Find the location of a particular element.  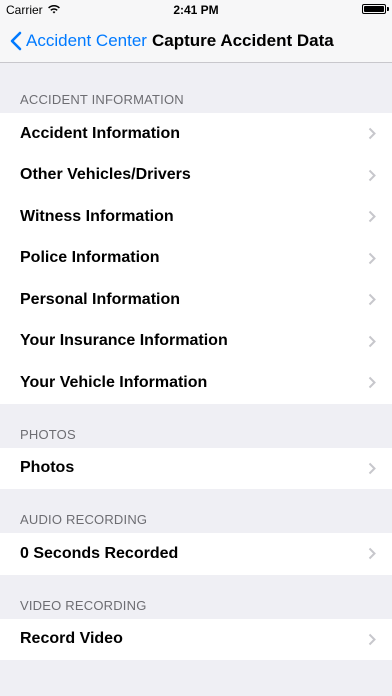

row-audio-recording: 0 Seconds Recorded is located at coordinates (196, 554).